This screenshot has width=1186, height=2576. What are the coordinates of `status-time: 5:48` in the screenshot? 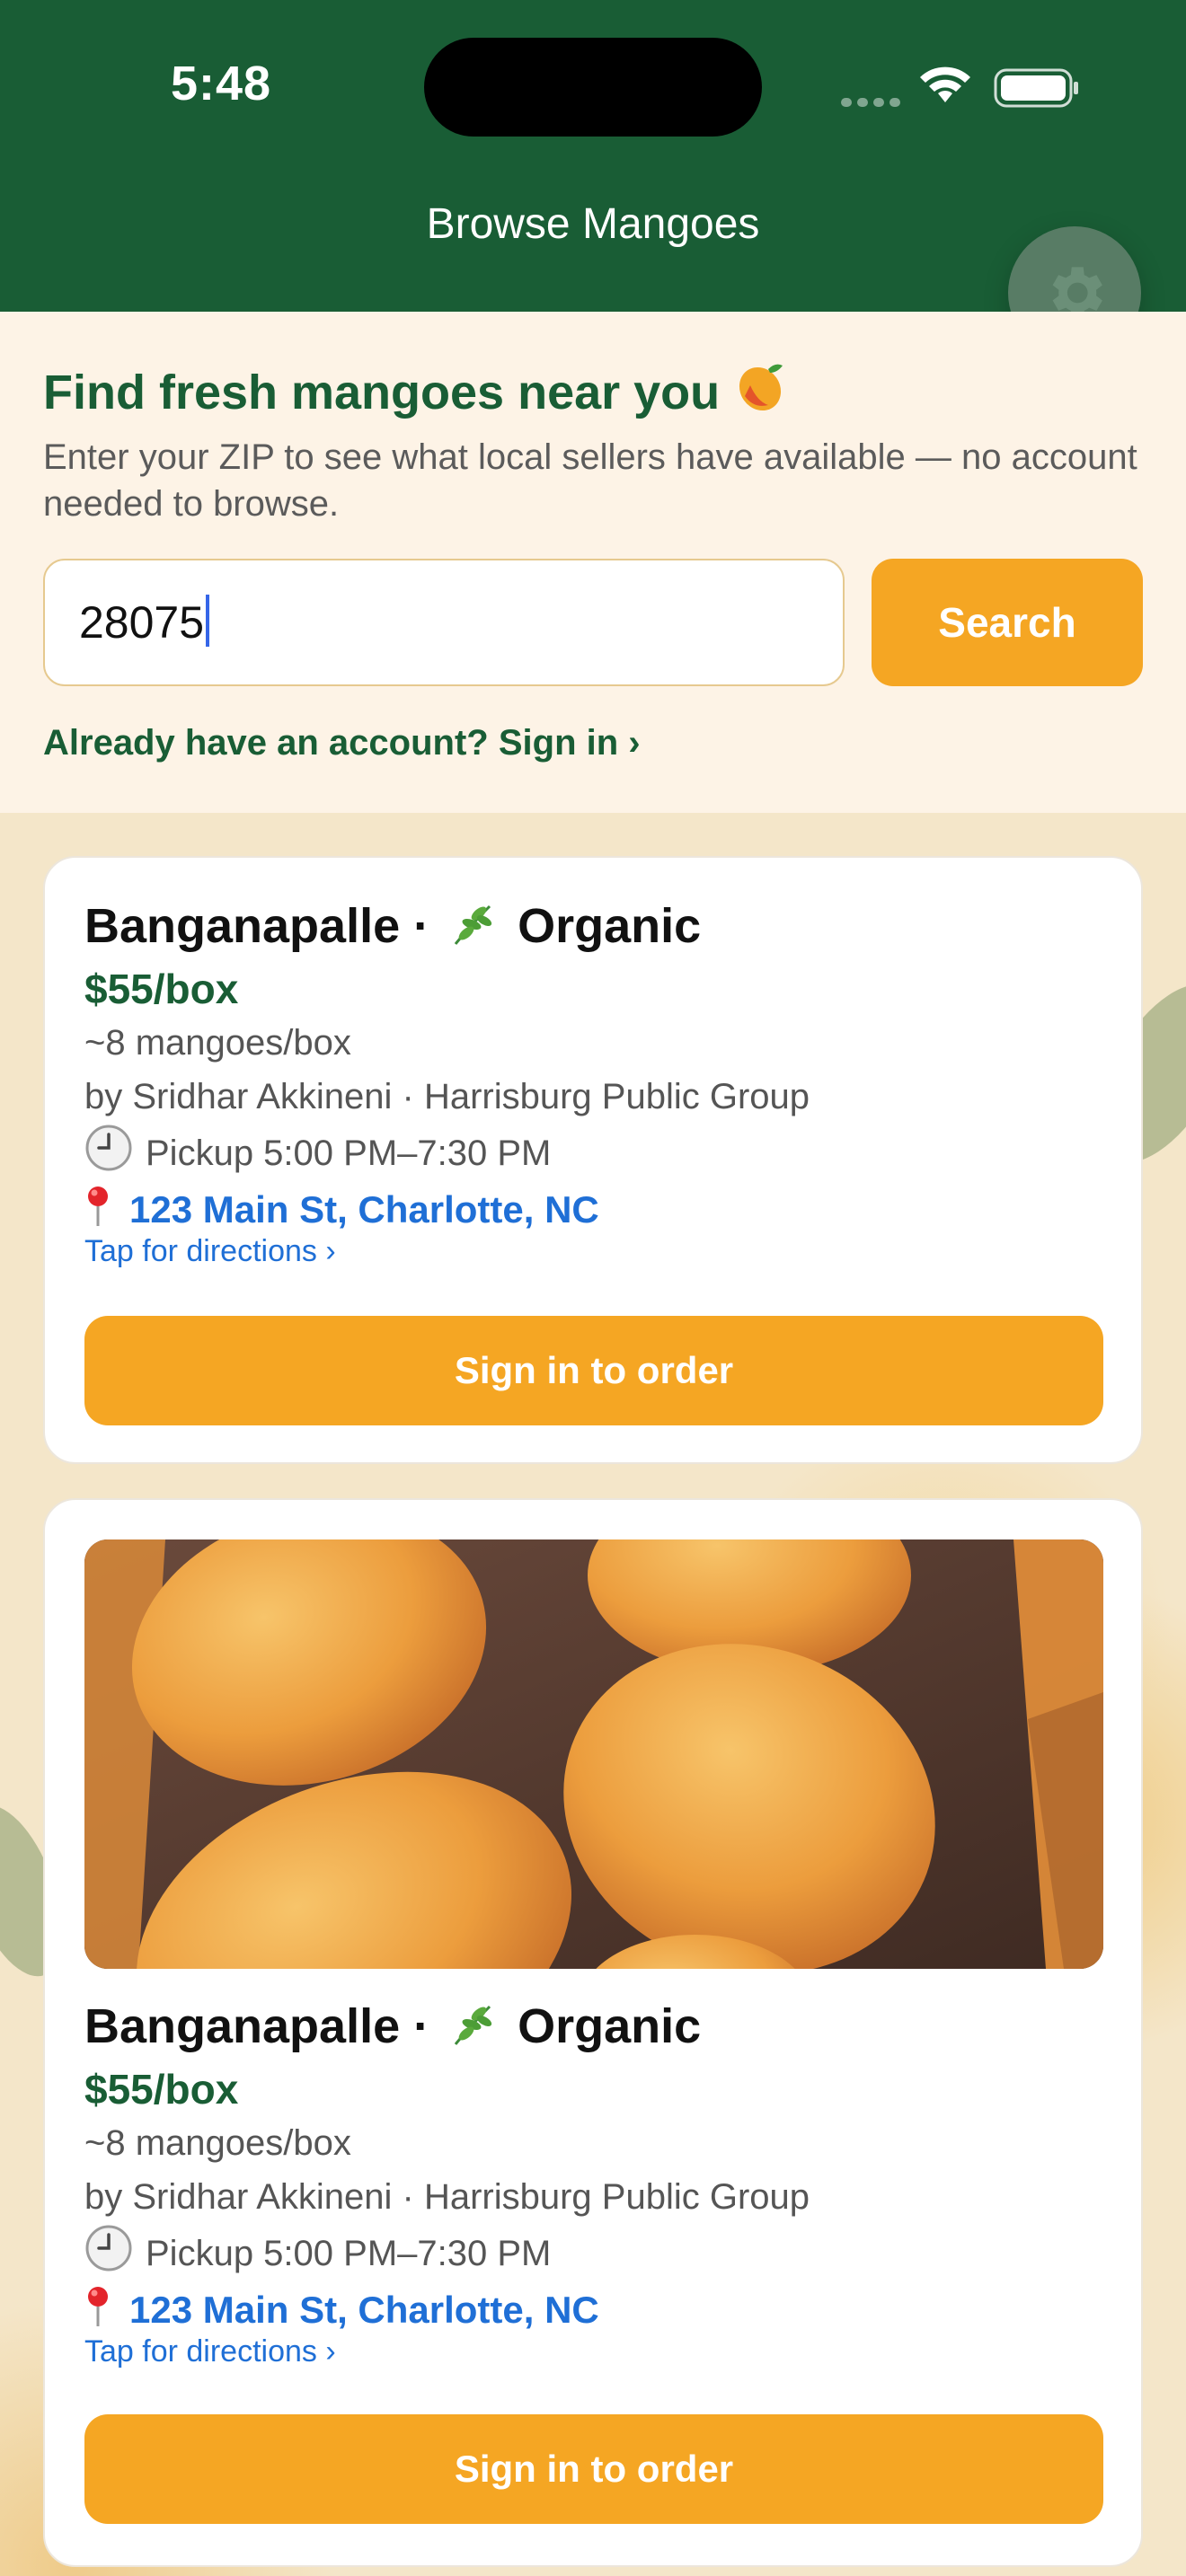 It's located at (221, 83).